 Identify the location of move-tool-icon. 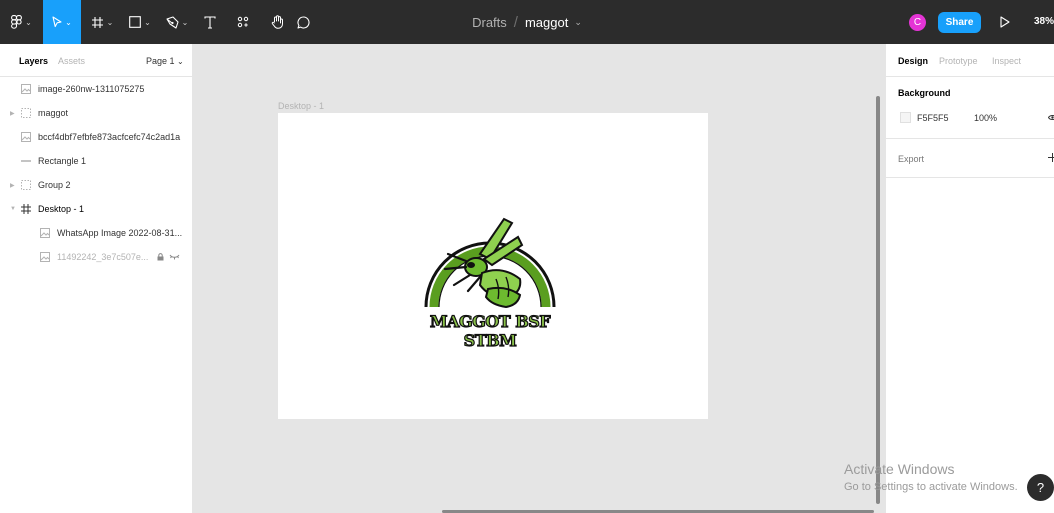
(57, 22).